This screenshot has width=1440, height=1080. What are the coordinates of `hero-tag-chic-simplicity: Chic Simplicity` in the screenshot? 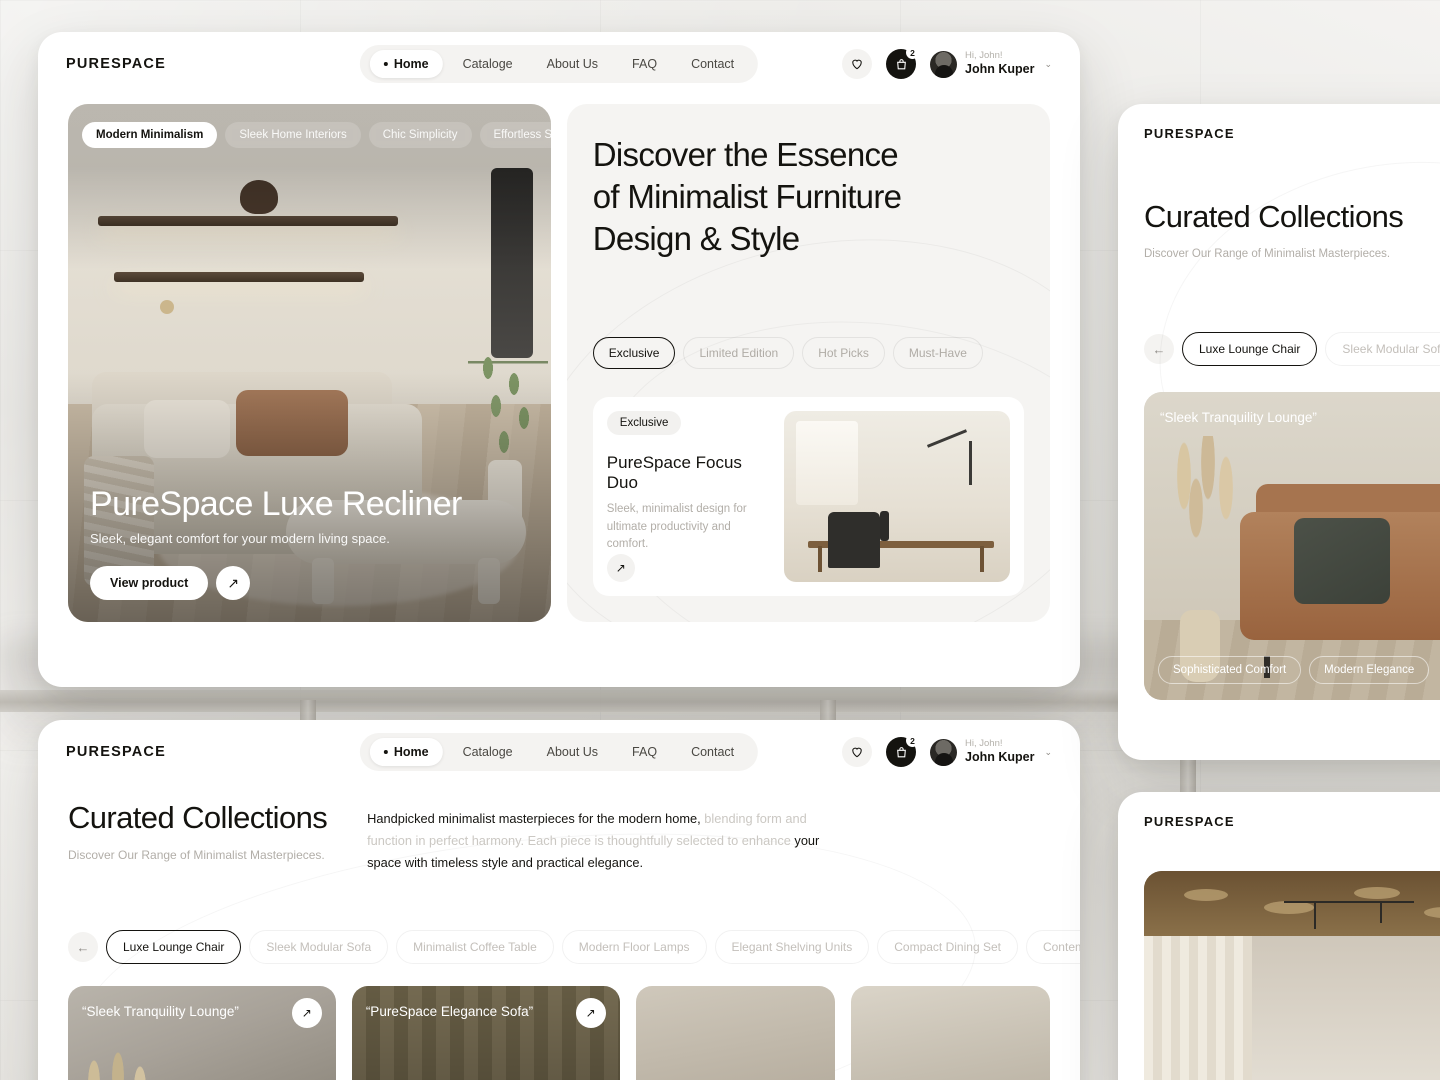 It's located at (420, 135).